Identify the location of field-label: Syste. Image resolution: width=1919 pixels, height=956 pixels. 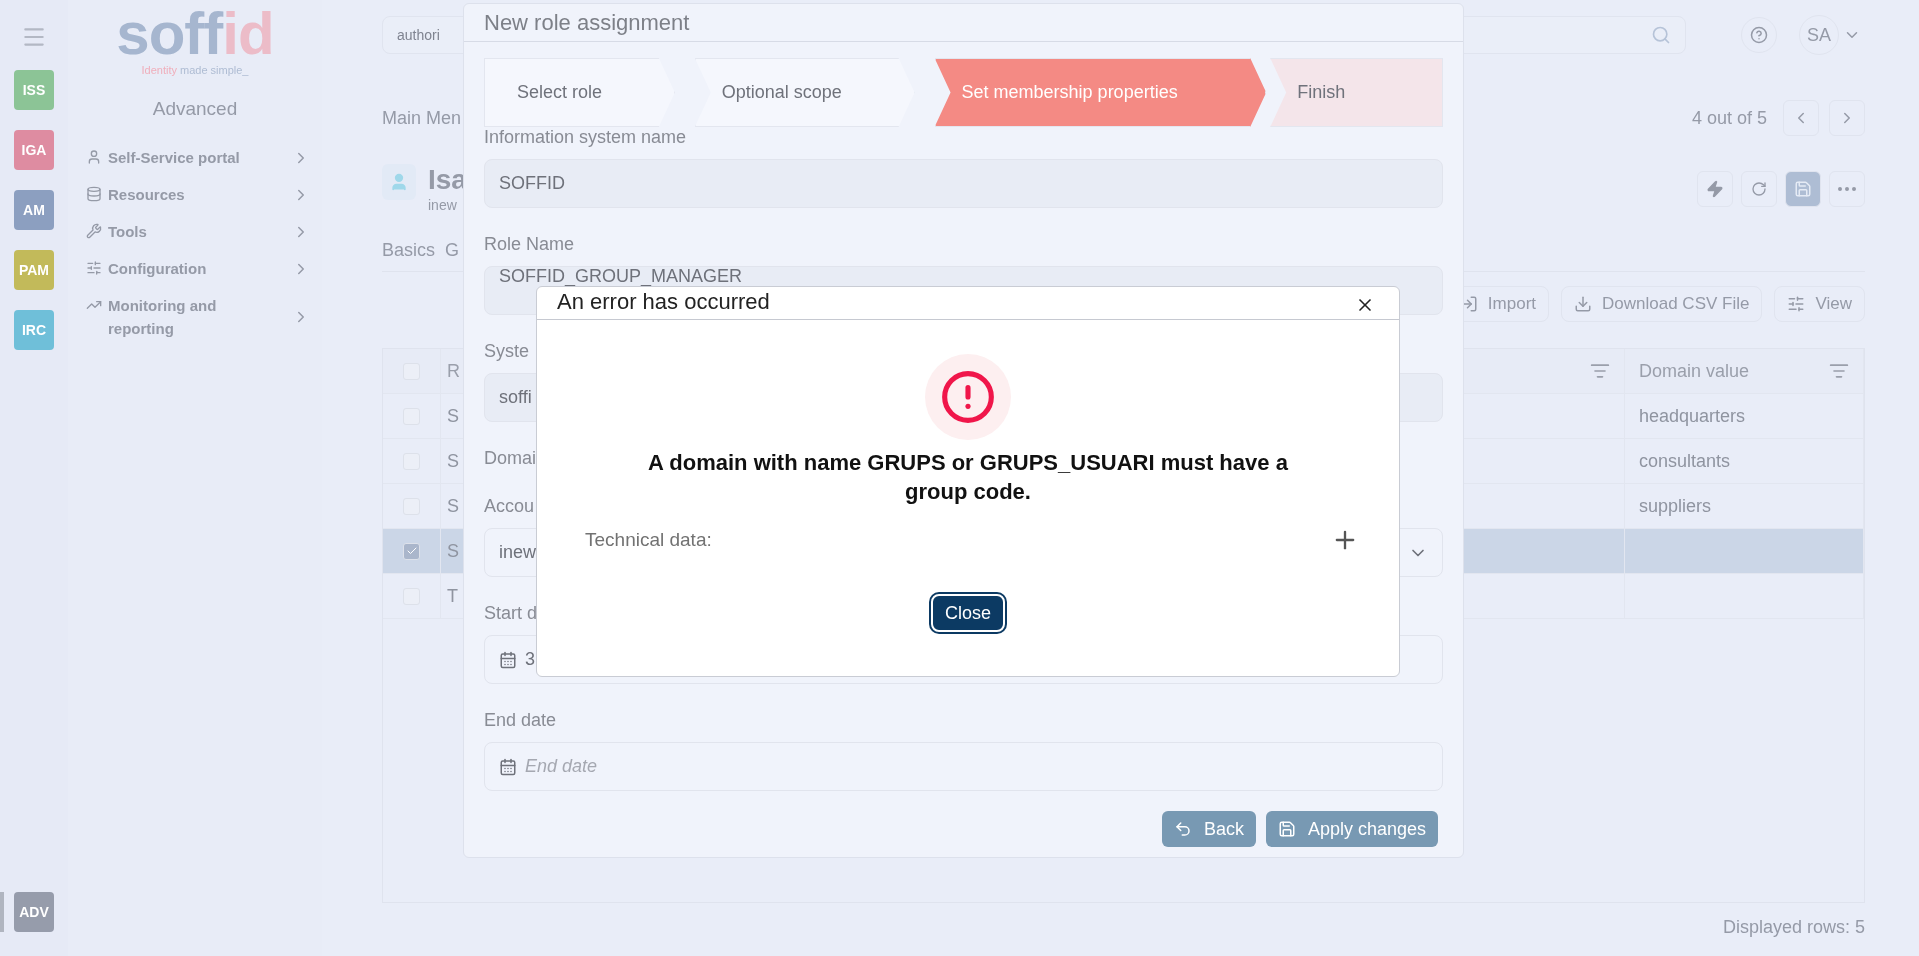
(507, 352).